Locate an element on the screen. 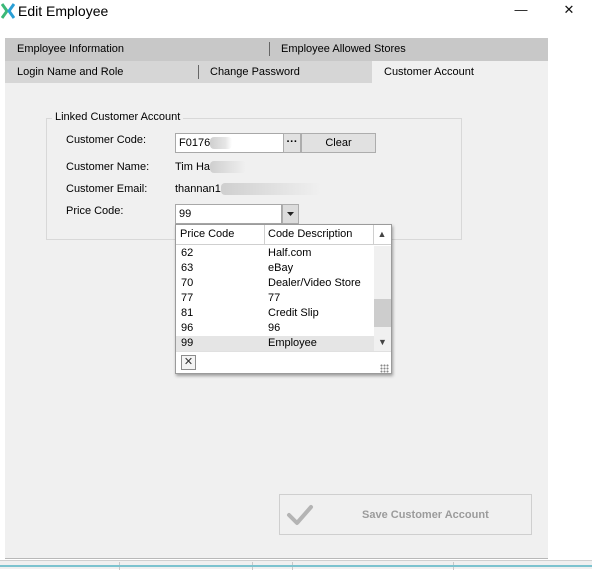 This screenshot has height=570, width=592. scroll-down-icon: ▼ is located at coordinates (382, 342).